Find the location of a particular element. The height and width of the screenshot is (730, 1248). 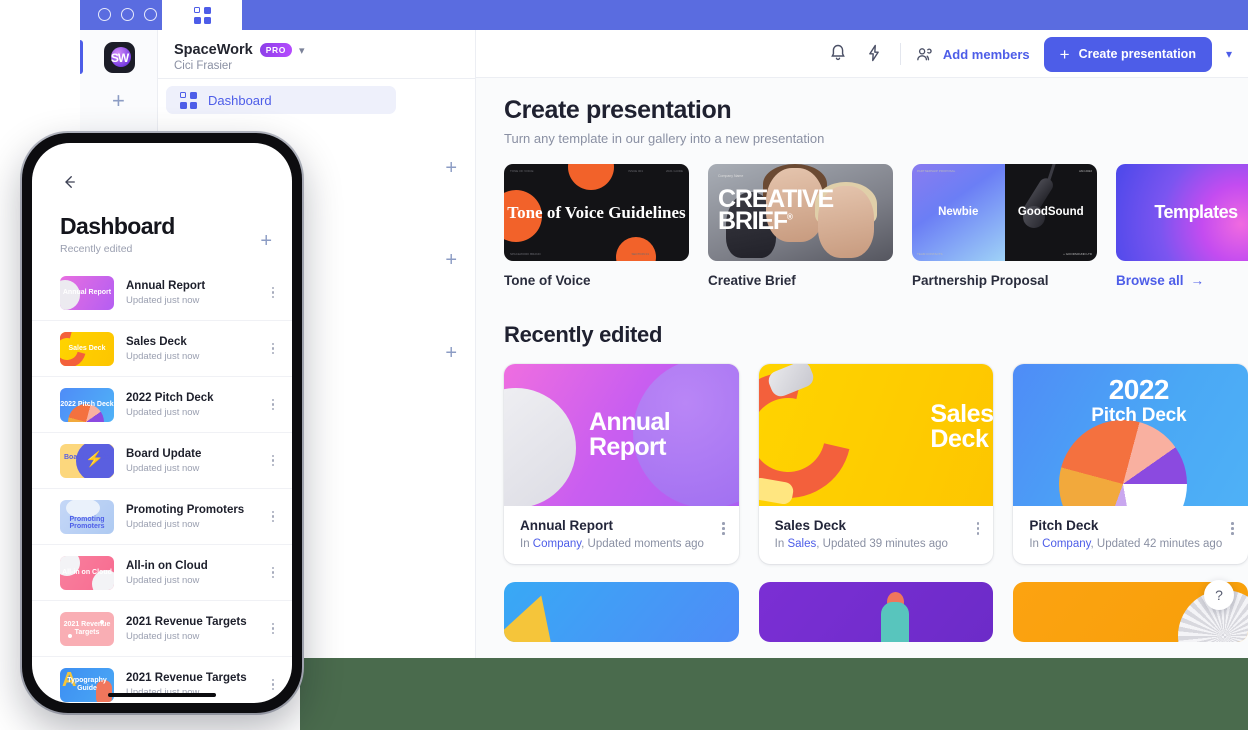

divider is located at coordinates (900, 54).